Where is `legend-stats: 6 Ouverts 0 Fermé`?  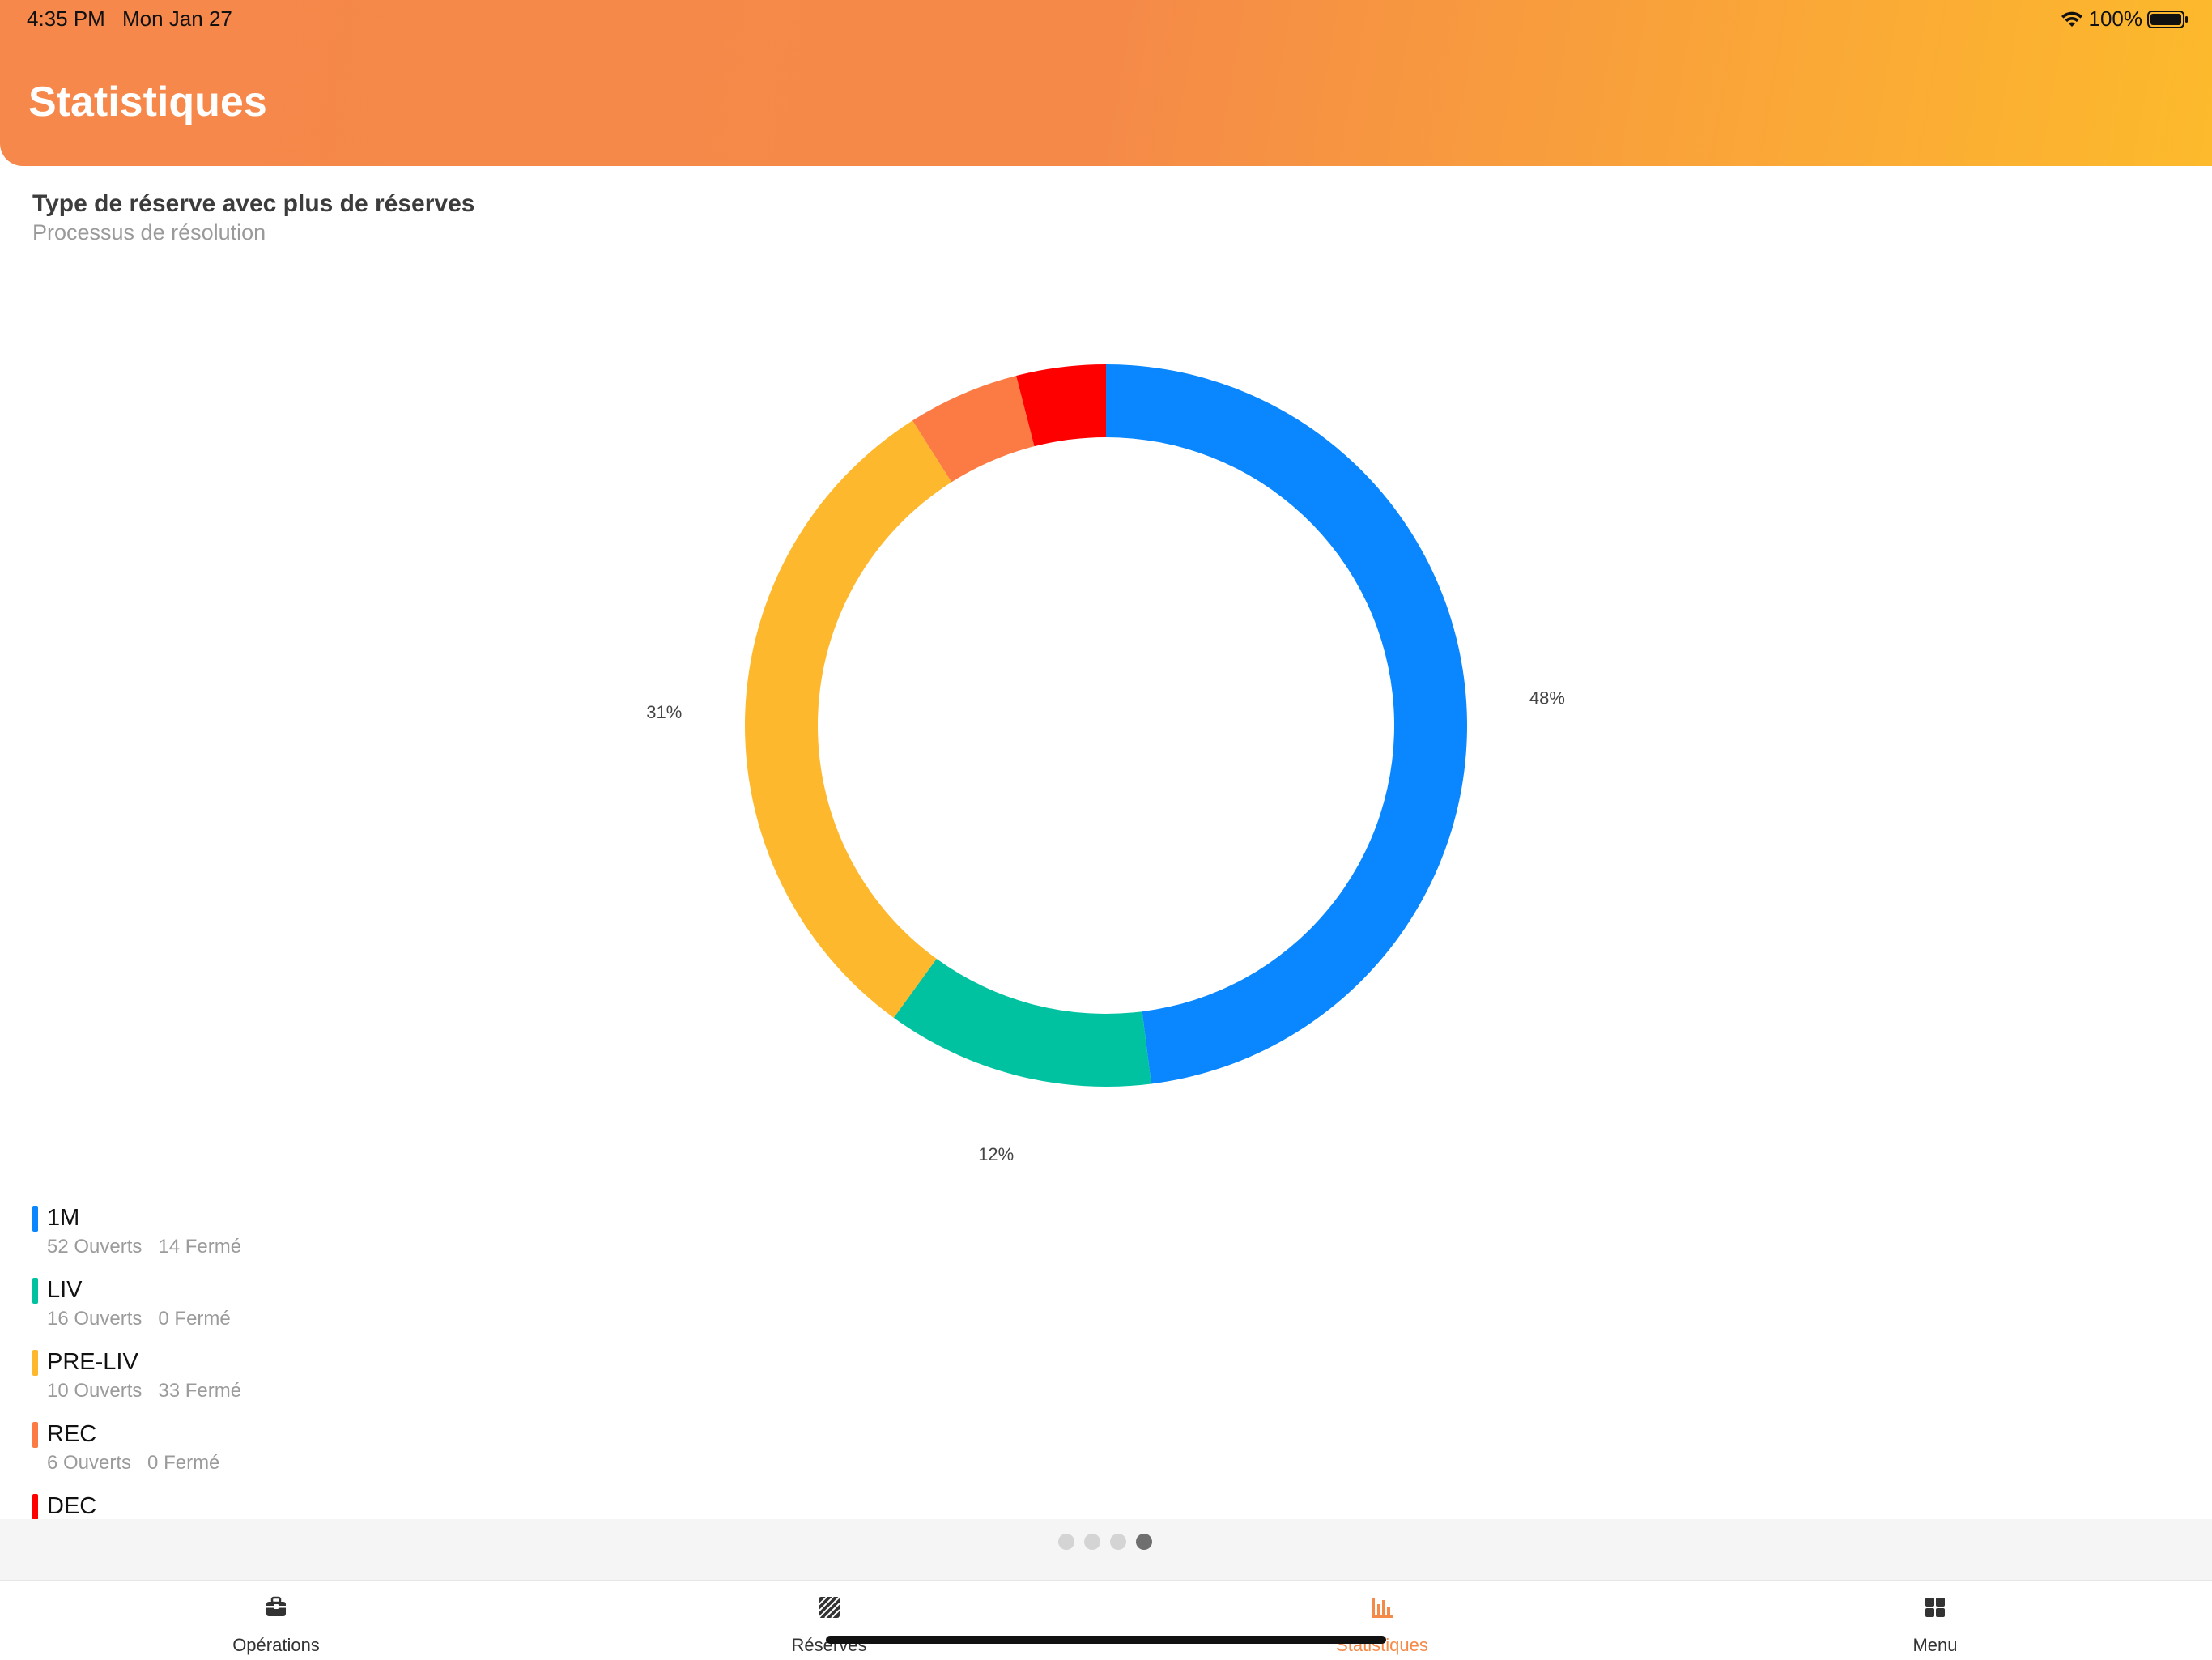
legend-stats: 6 Ouverts 0 Fermé is located at coordinates (133, 1464).